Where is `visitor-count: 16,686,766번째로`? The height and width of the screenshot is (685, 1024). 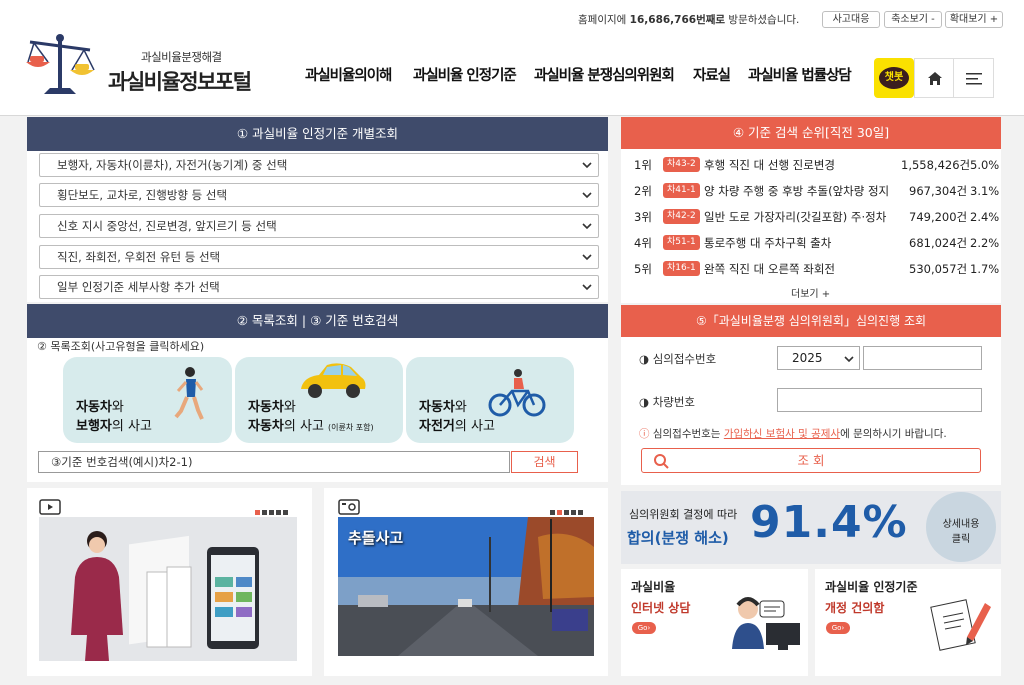 visitor-count: 16,686,766번째로 is located at coordinates (677, 20).